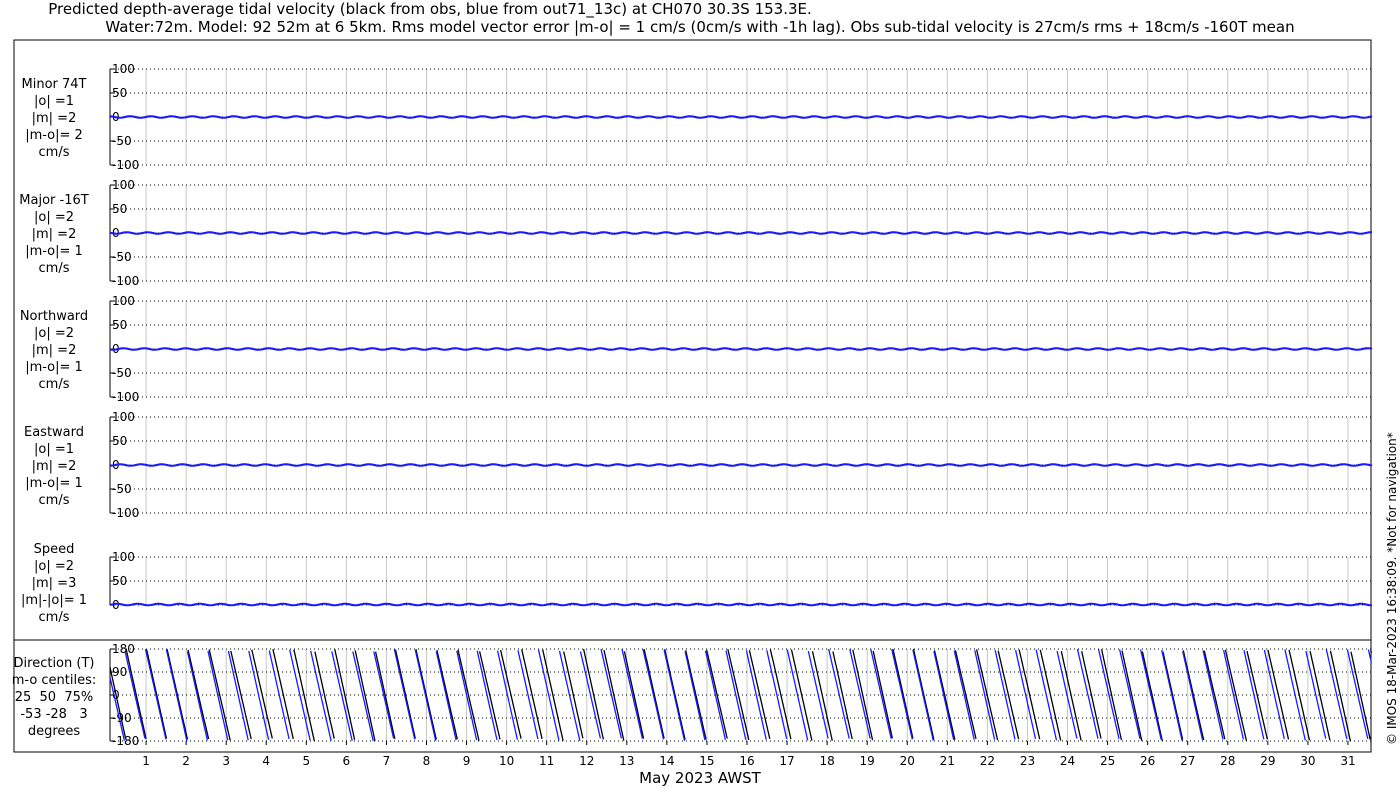 This screenshot has width=1400, height=800. What do you see at coordinates (1307, 761) in the screenshot?
I see `x-tick-label: 30` at bounding box center [1307, 761].